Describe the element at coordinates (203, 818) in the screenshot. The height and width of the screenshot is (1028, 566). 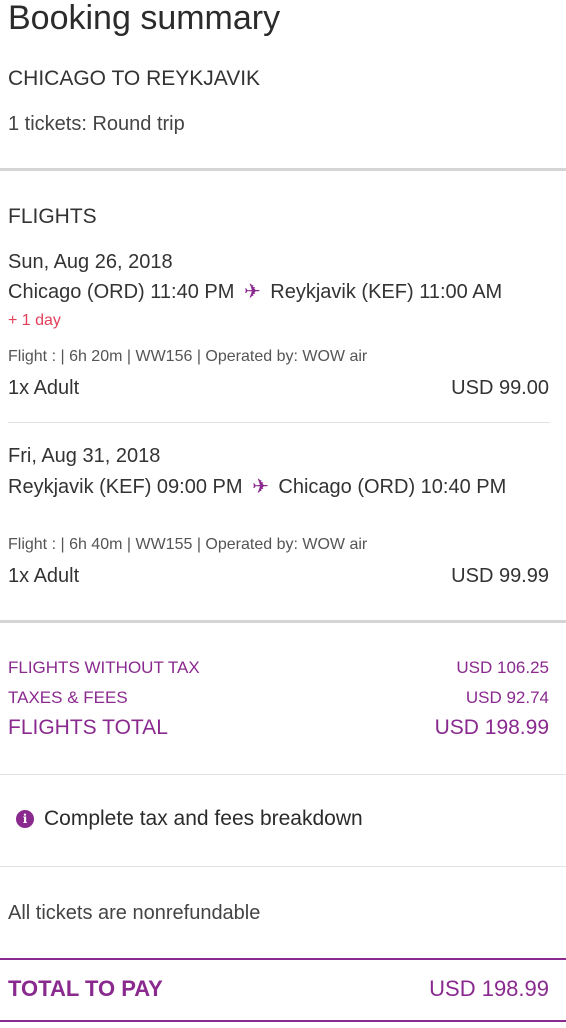
I see `tax-breakdown-label: Complete tax and fees breakdown` at that location.